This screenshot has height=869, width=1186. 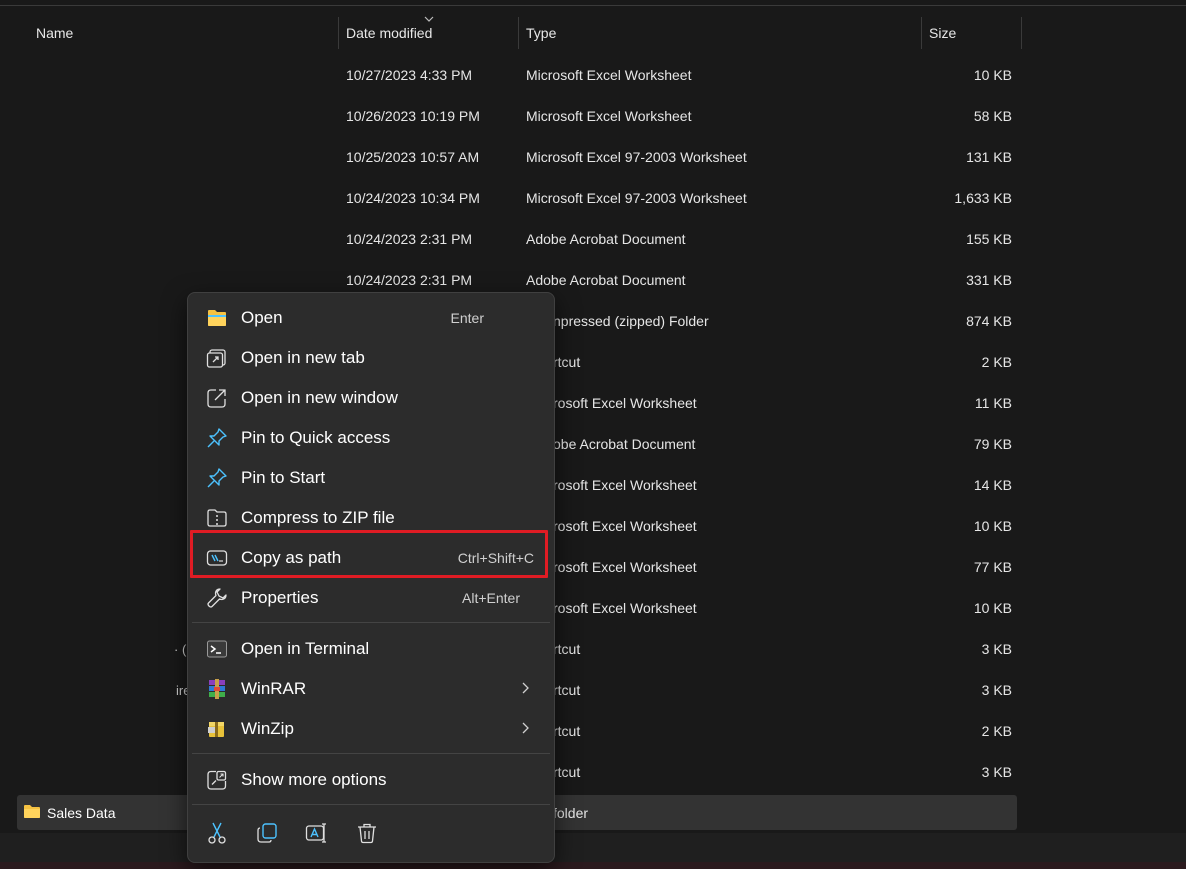 I want to click on file-size: 1,633 KB, so click(x=983, y=198).